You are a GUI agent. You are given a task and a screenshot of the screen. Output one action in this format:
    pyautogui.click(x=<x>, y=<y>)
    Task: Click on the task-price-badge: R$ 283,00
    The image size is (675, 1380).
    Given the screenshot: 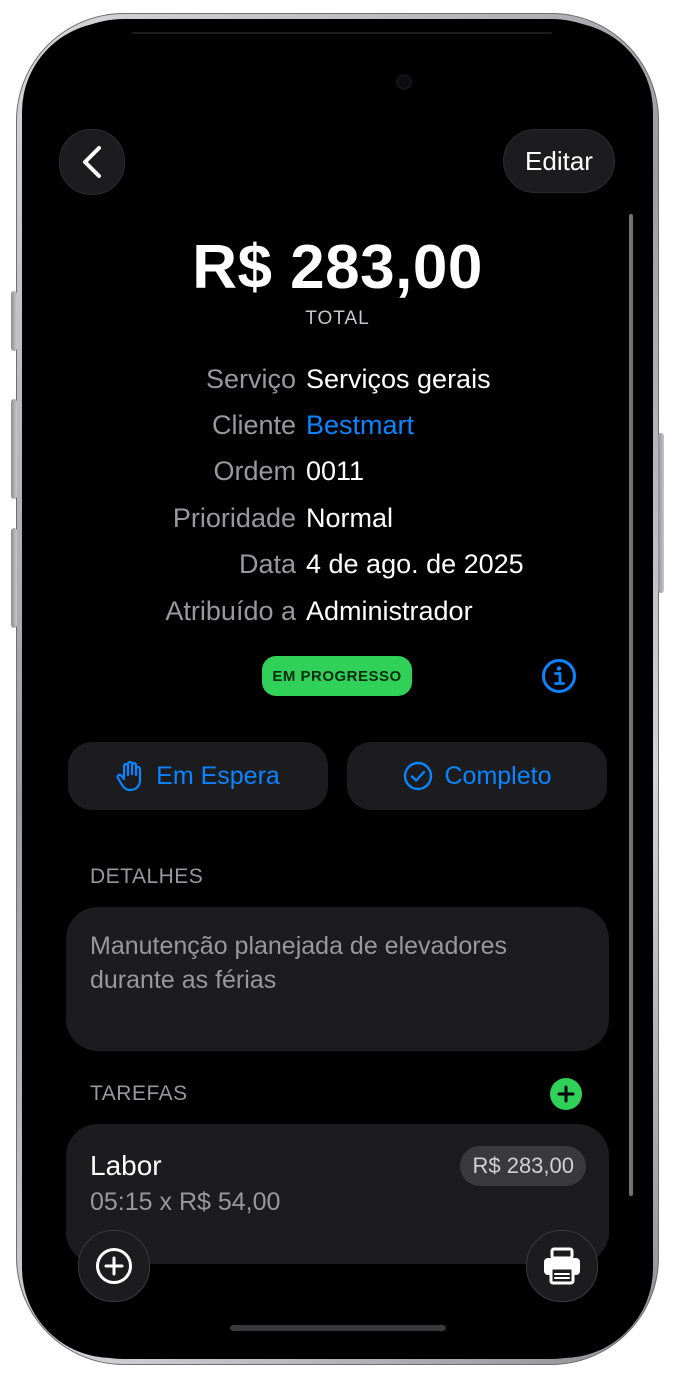 What is the action you would take?
    pyautogui.click(x=523, y=1166)
    